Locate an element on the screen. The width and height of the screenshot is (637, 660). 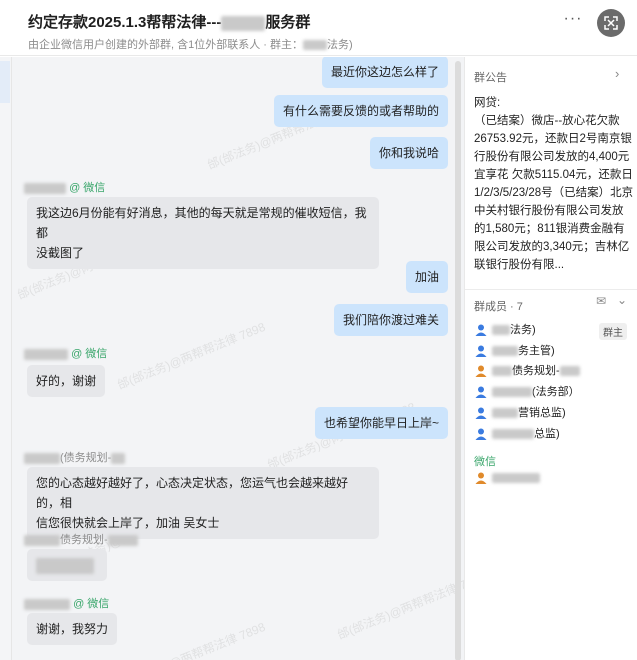
outgoing-message: 加油 is located at coordinates (426, 277).